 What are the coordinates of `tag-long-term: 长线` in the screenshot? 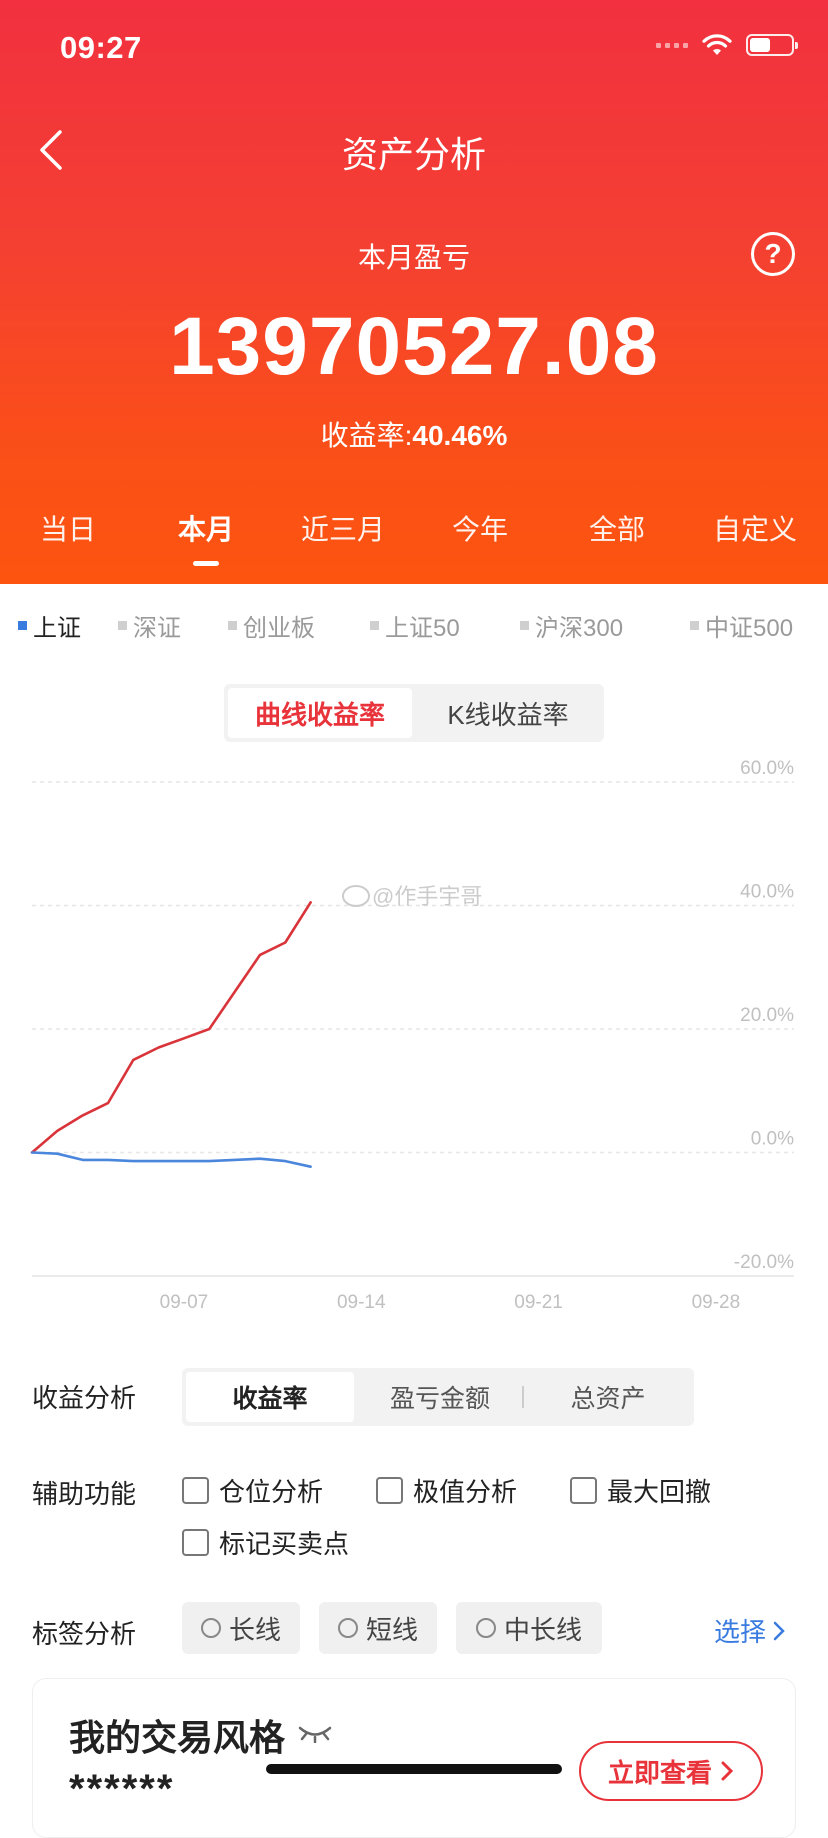 It's located at (241, 1628).